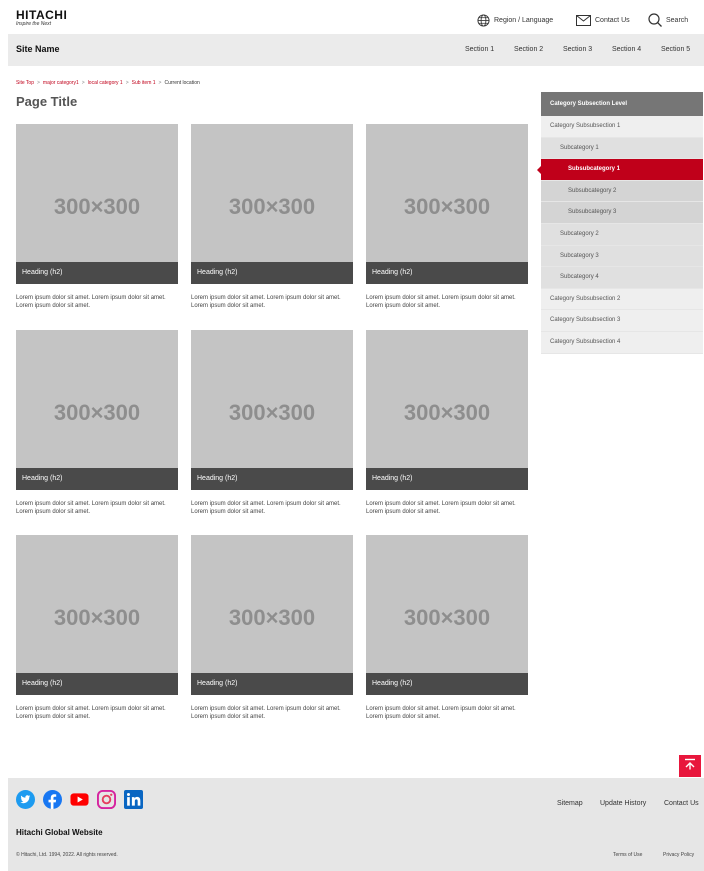 The width and height of the screenshot is (704, 871). What do you see at coordinates (583, 20) in the screenshot?
I see `mail-icon` at bounding box center [583, 20].